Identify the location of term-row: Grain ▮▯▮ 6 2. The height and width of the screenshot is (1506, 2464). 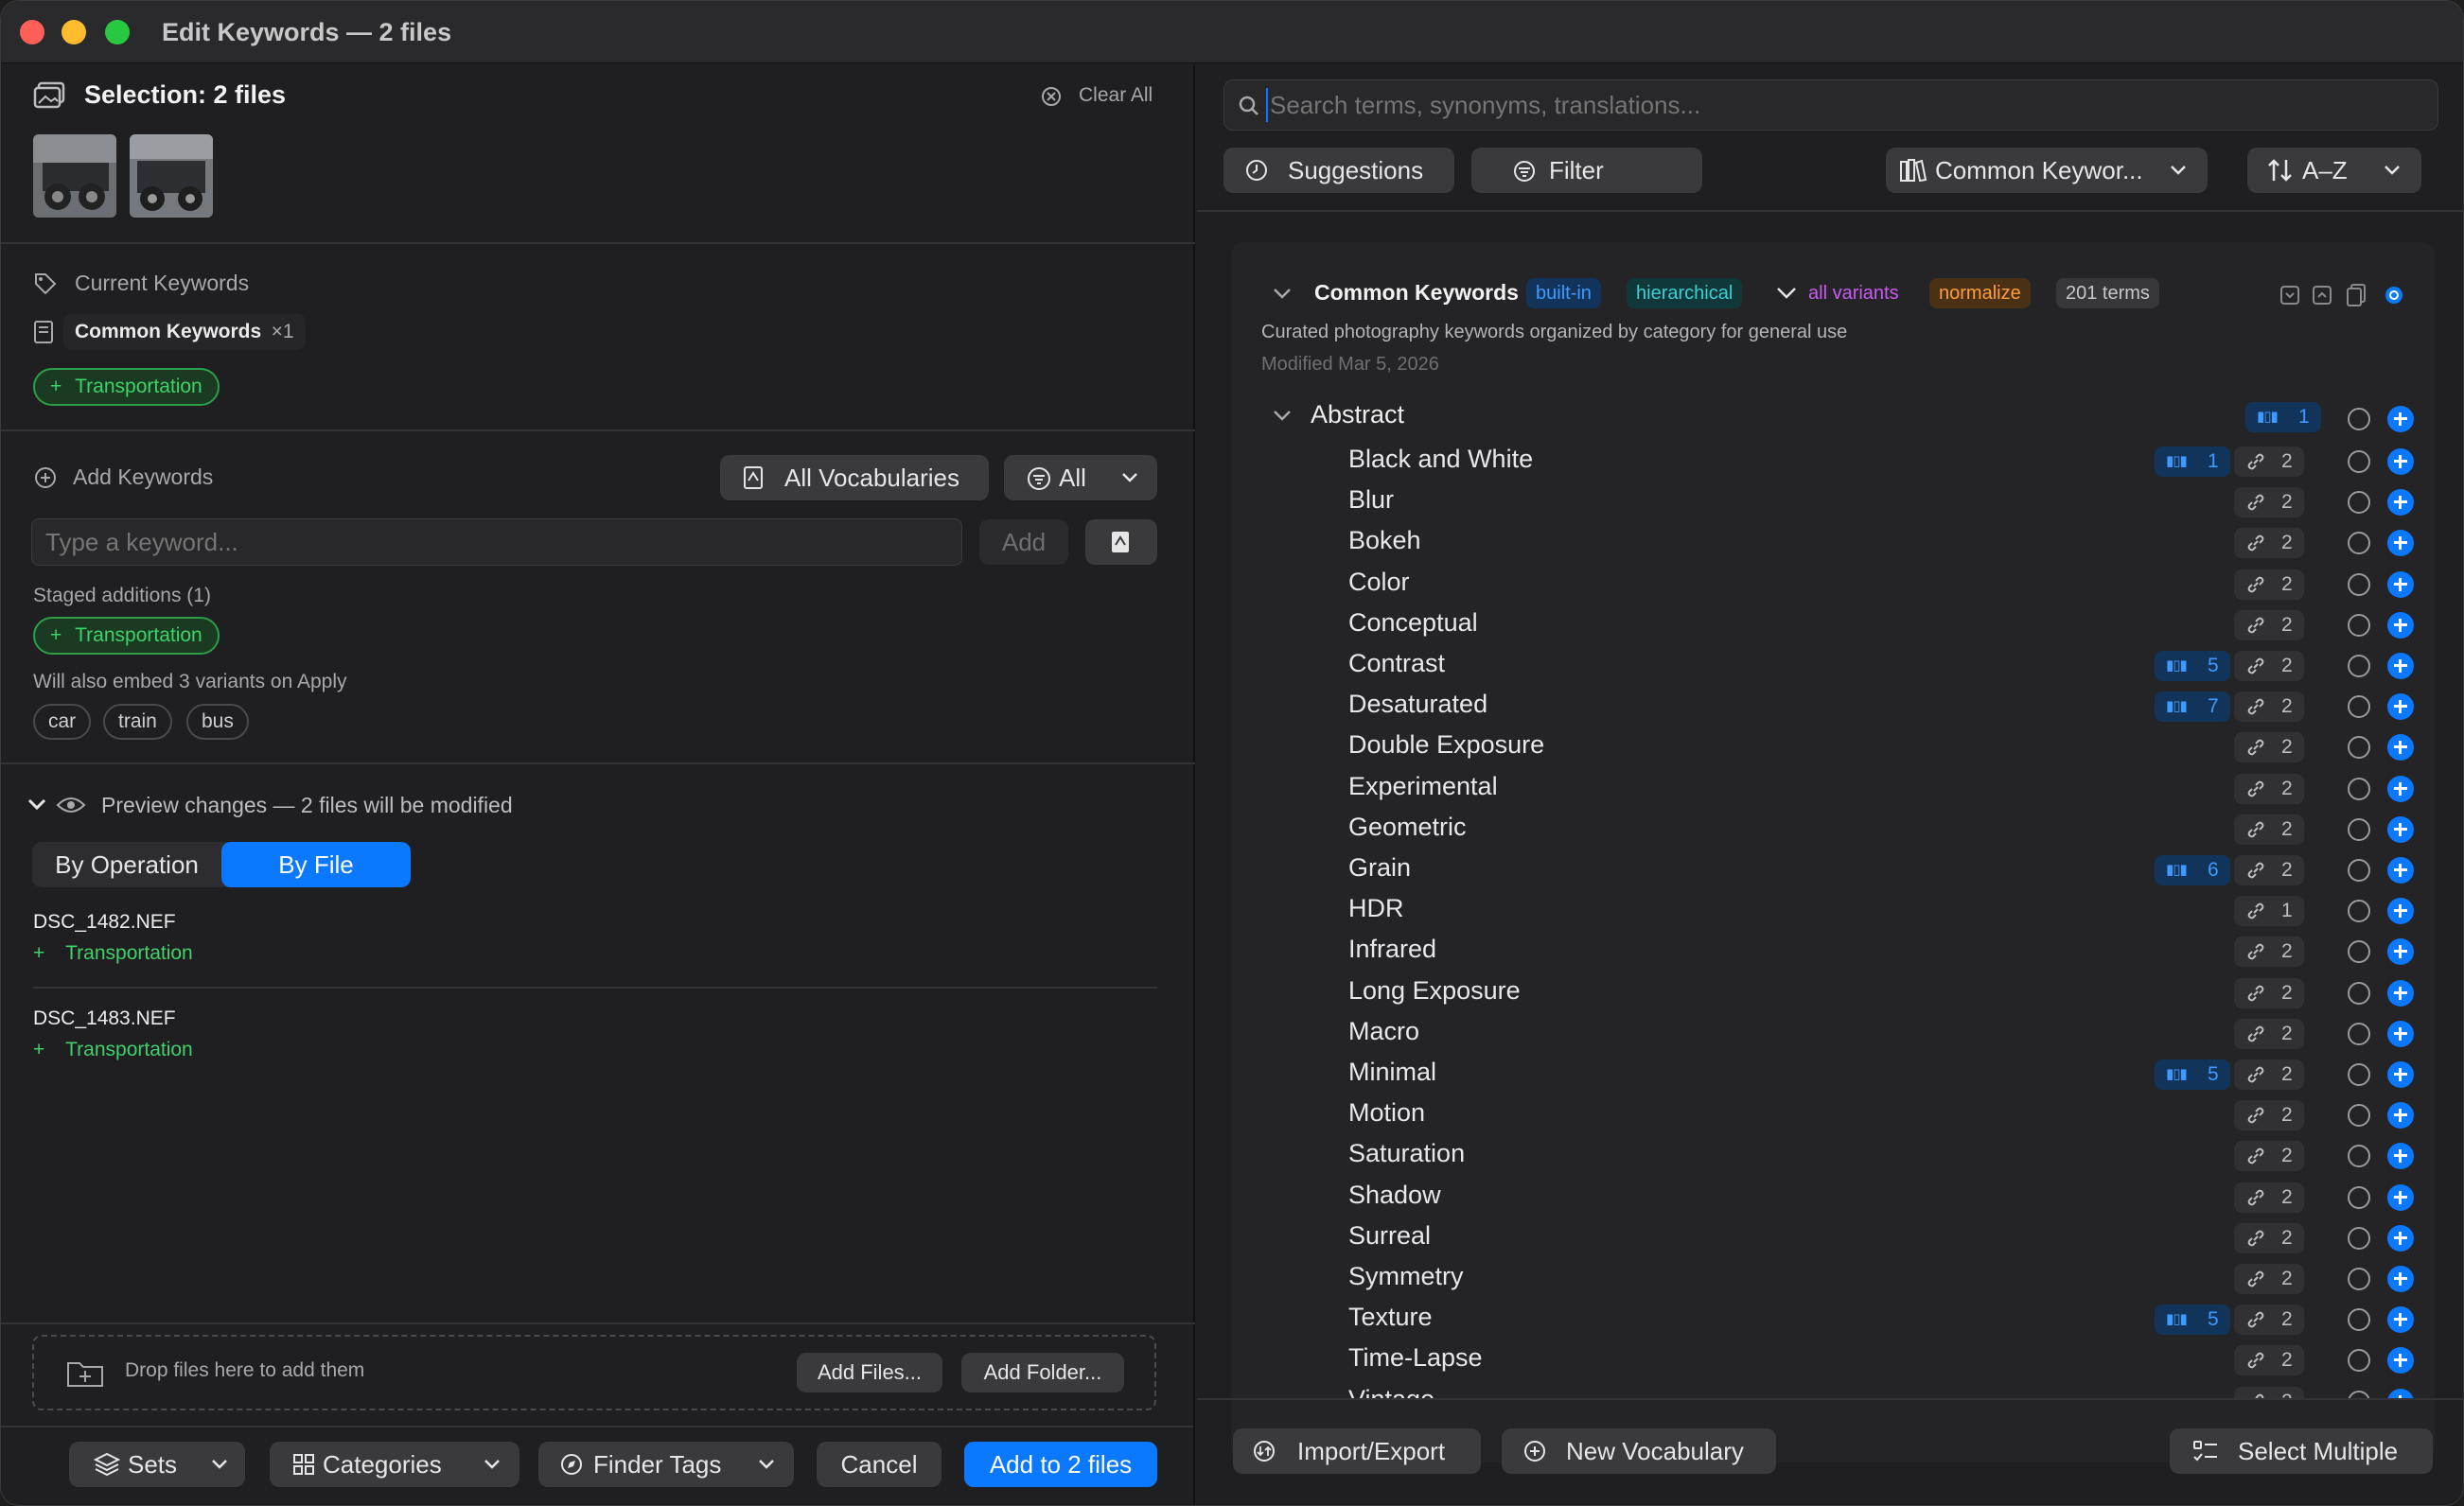
(1888, 871).